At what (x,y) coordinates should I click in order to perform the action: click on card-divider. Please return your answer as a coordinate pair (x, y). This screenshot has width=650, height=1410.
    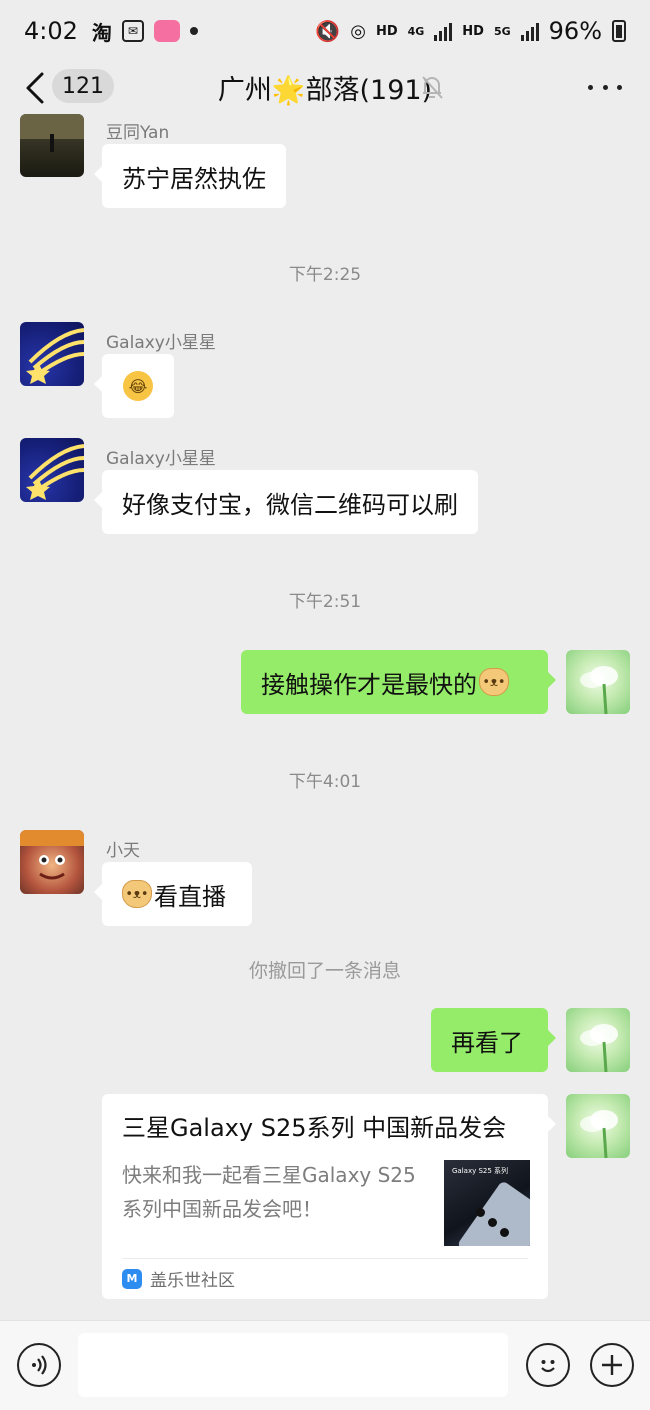
    Looking at the image, I should click on (325, 1258).